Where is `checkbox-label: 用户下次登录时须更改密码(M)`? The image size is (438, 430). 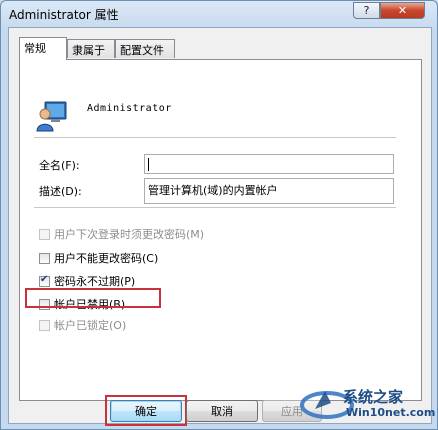
checkbox-label: 用户下次登录时须更改密码(M) is located at coordinates (129, 234).